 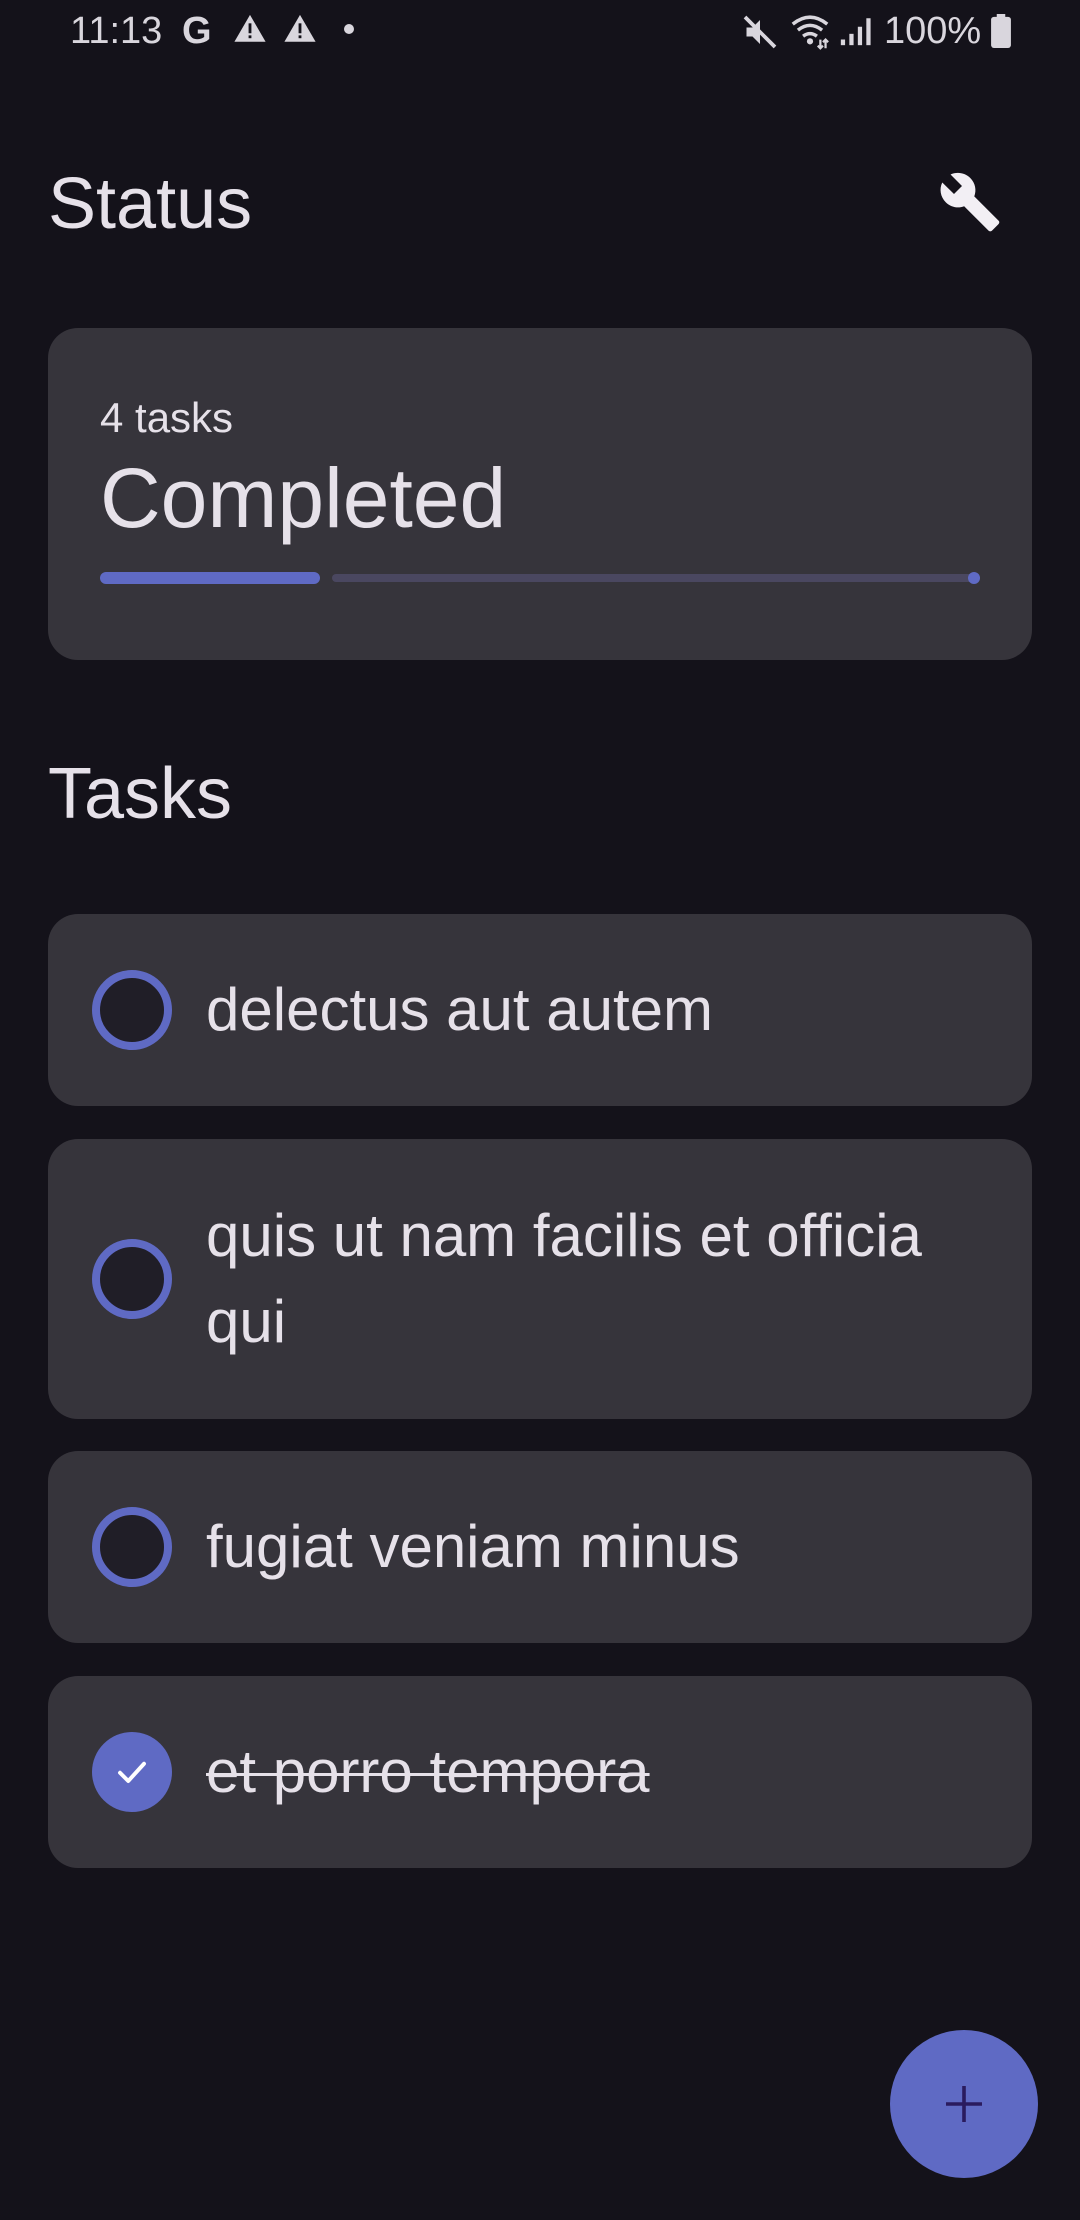 I want to click on status-time: 11:13, so click(x=116, y=31).